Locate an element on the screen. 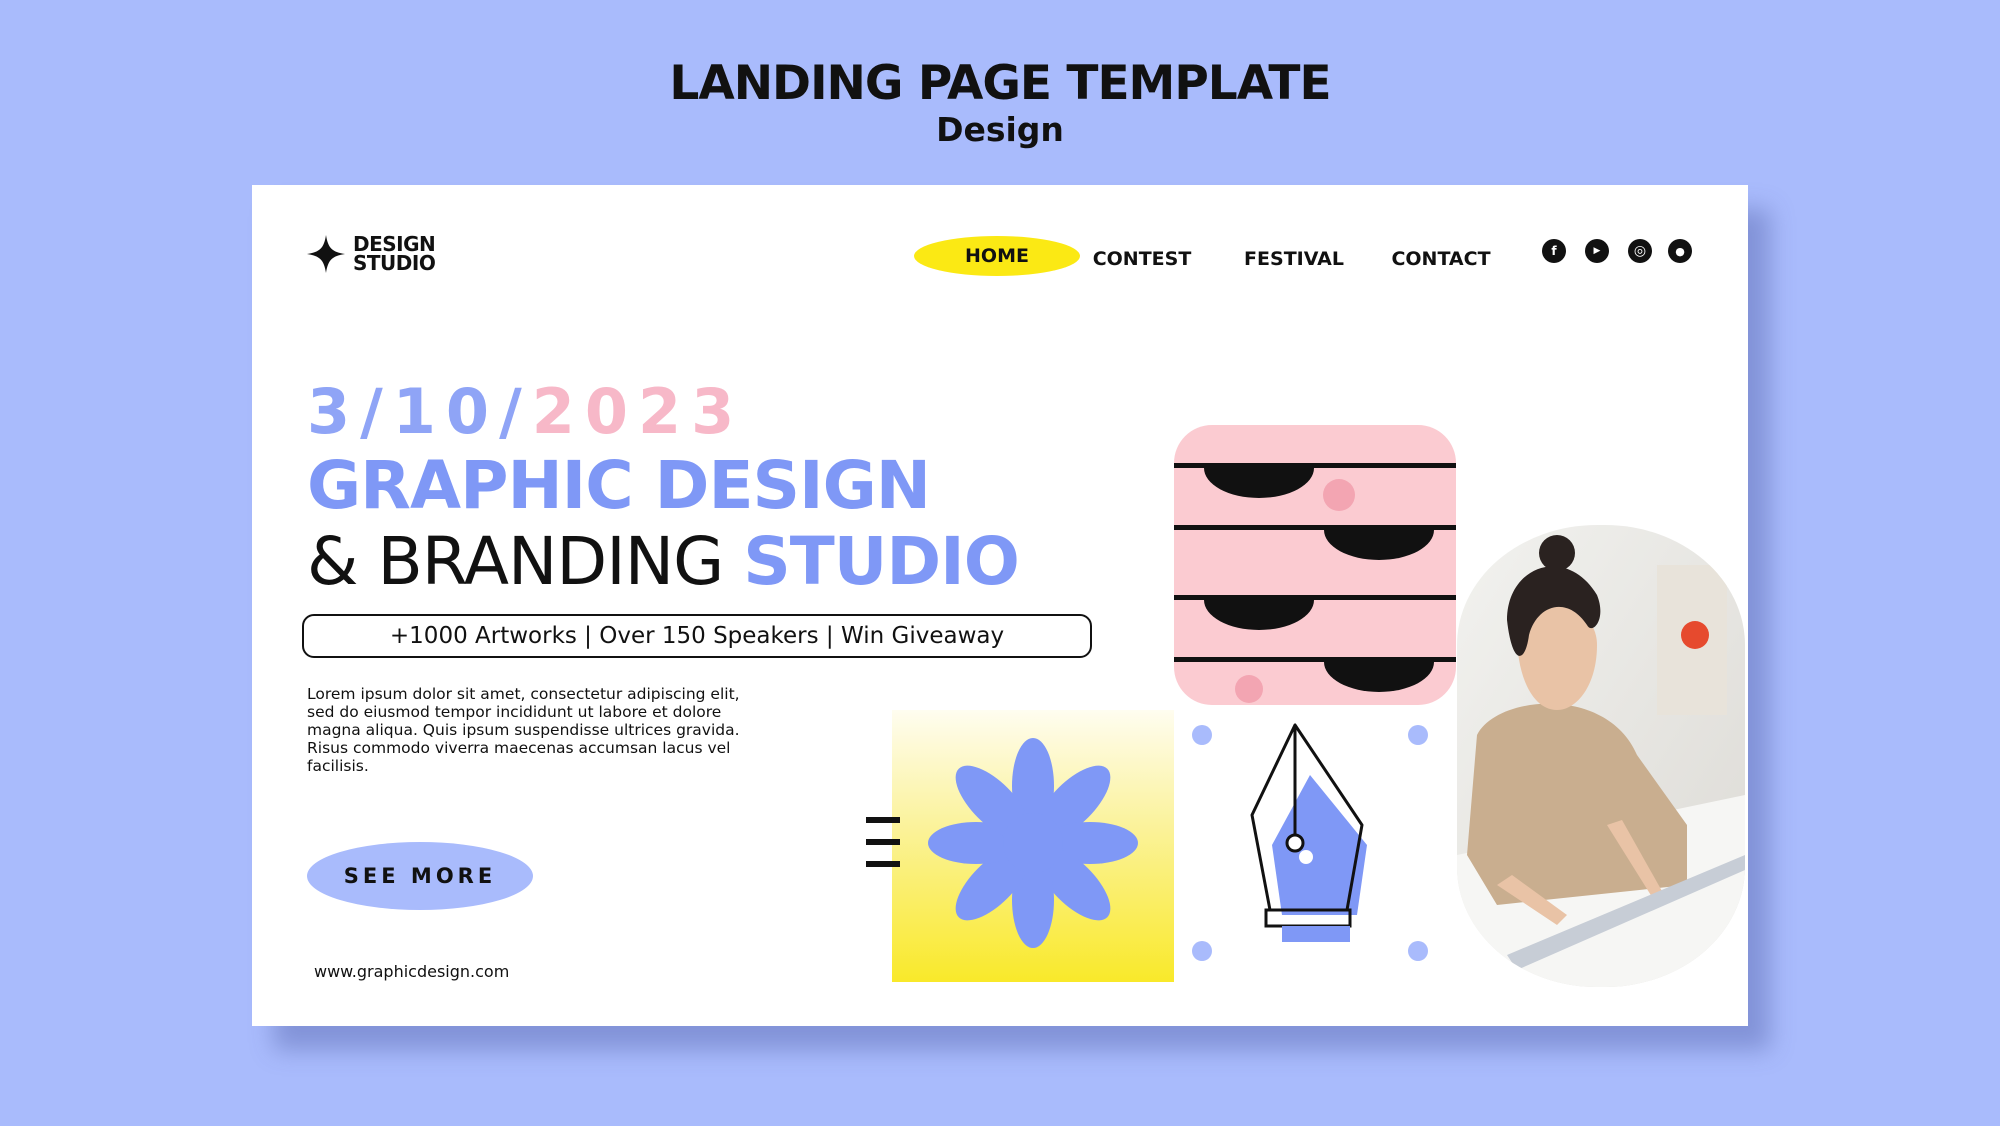 The width and height of the screenshot is (2000, 1126). nav-contact: CONTACT is located at coordinates (1441, 259).